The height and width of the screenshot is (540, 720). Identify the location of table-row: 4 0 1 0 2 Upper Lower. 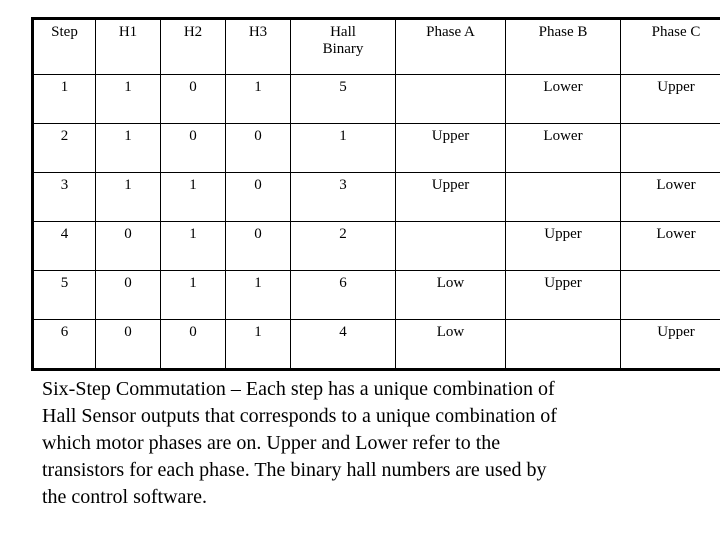
(376, 246).